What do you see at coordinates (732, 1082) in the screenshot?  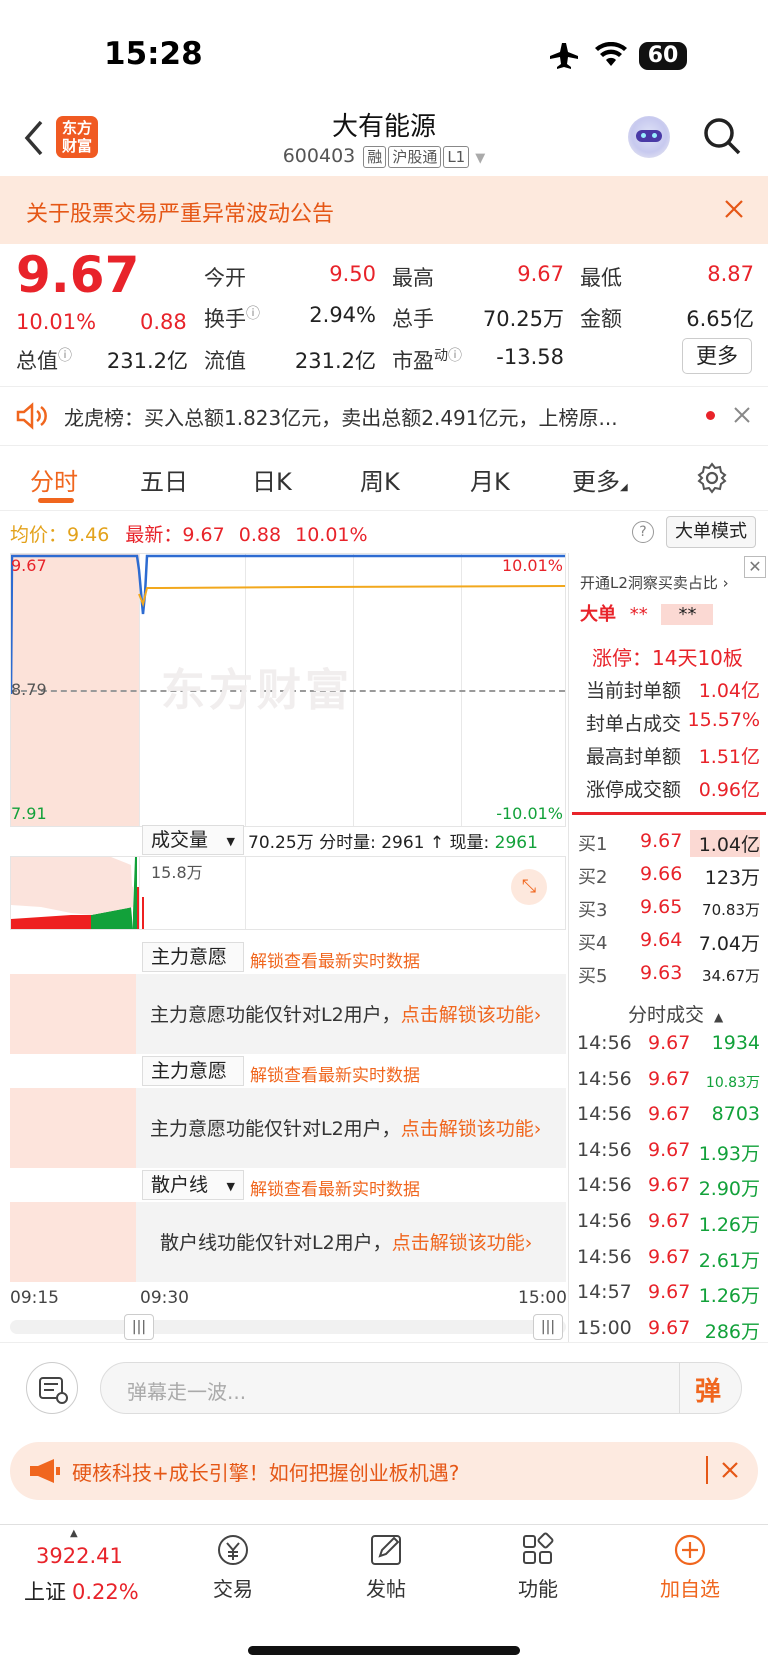 I see `tick-volume: 10.83万` at bounding box center [732, 1082].